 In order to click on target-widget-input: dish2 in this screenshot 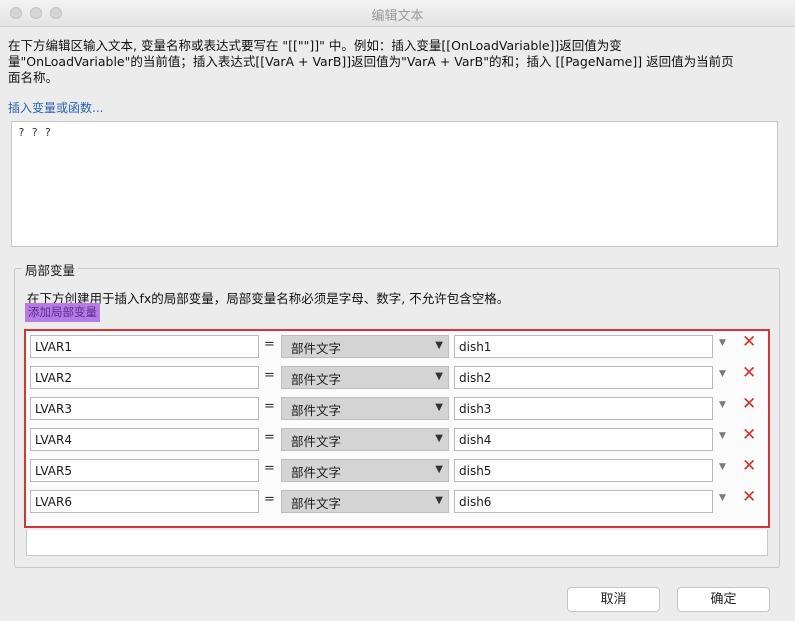, I will do `click(583, 377)`.